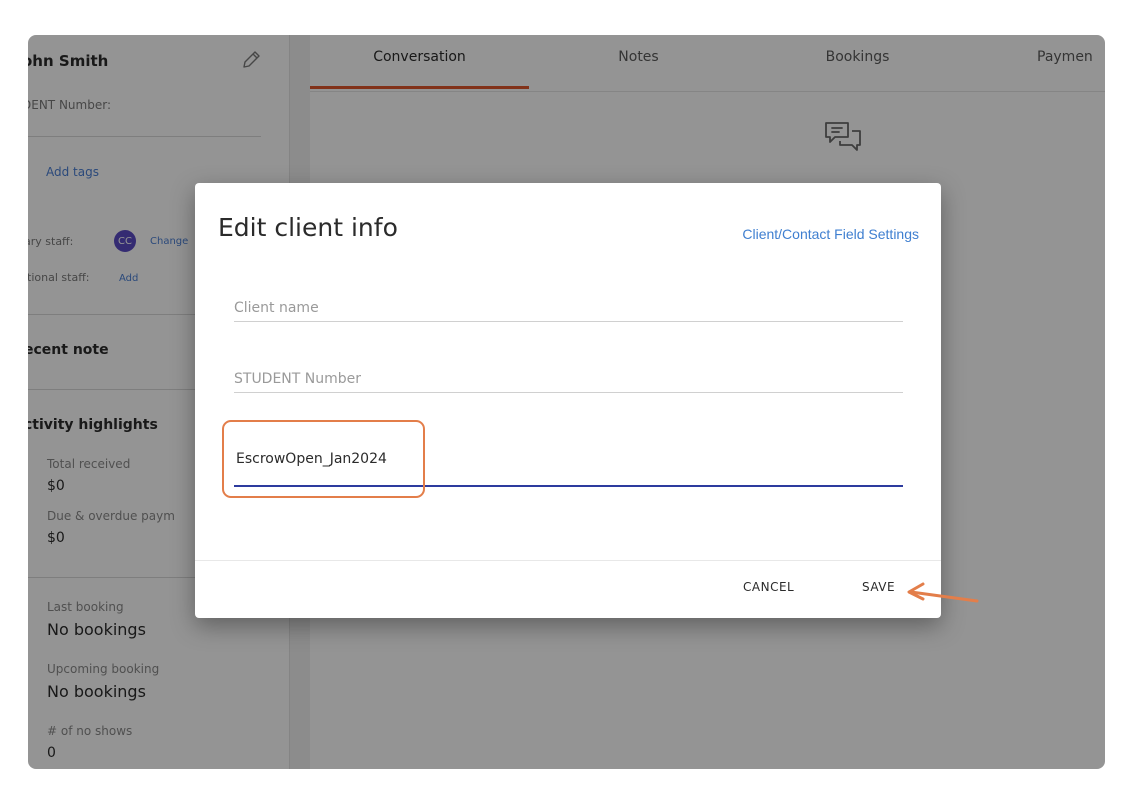  I want to click on cancel-button: CANCEL, so click(768, 587).